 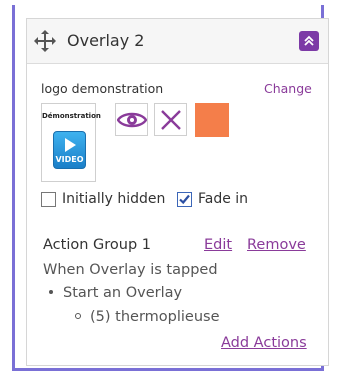 I want to click on action-target-item: (5) thermoplieuse, so click(x=147, y=317).